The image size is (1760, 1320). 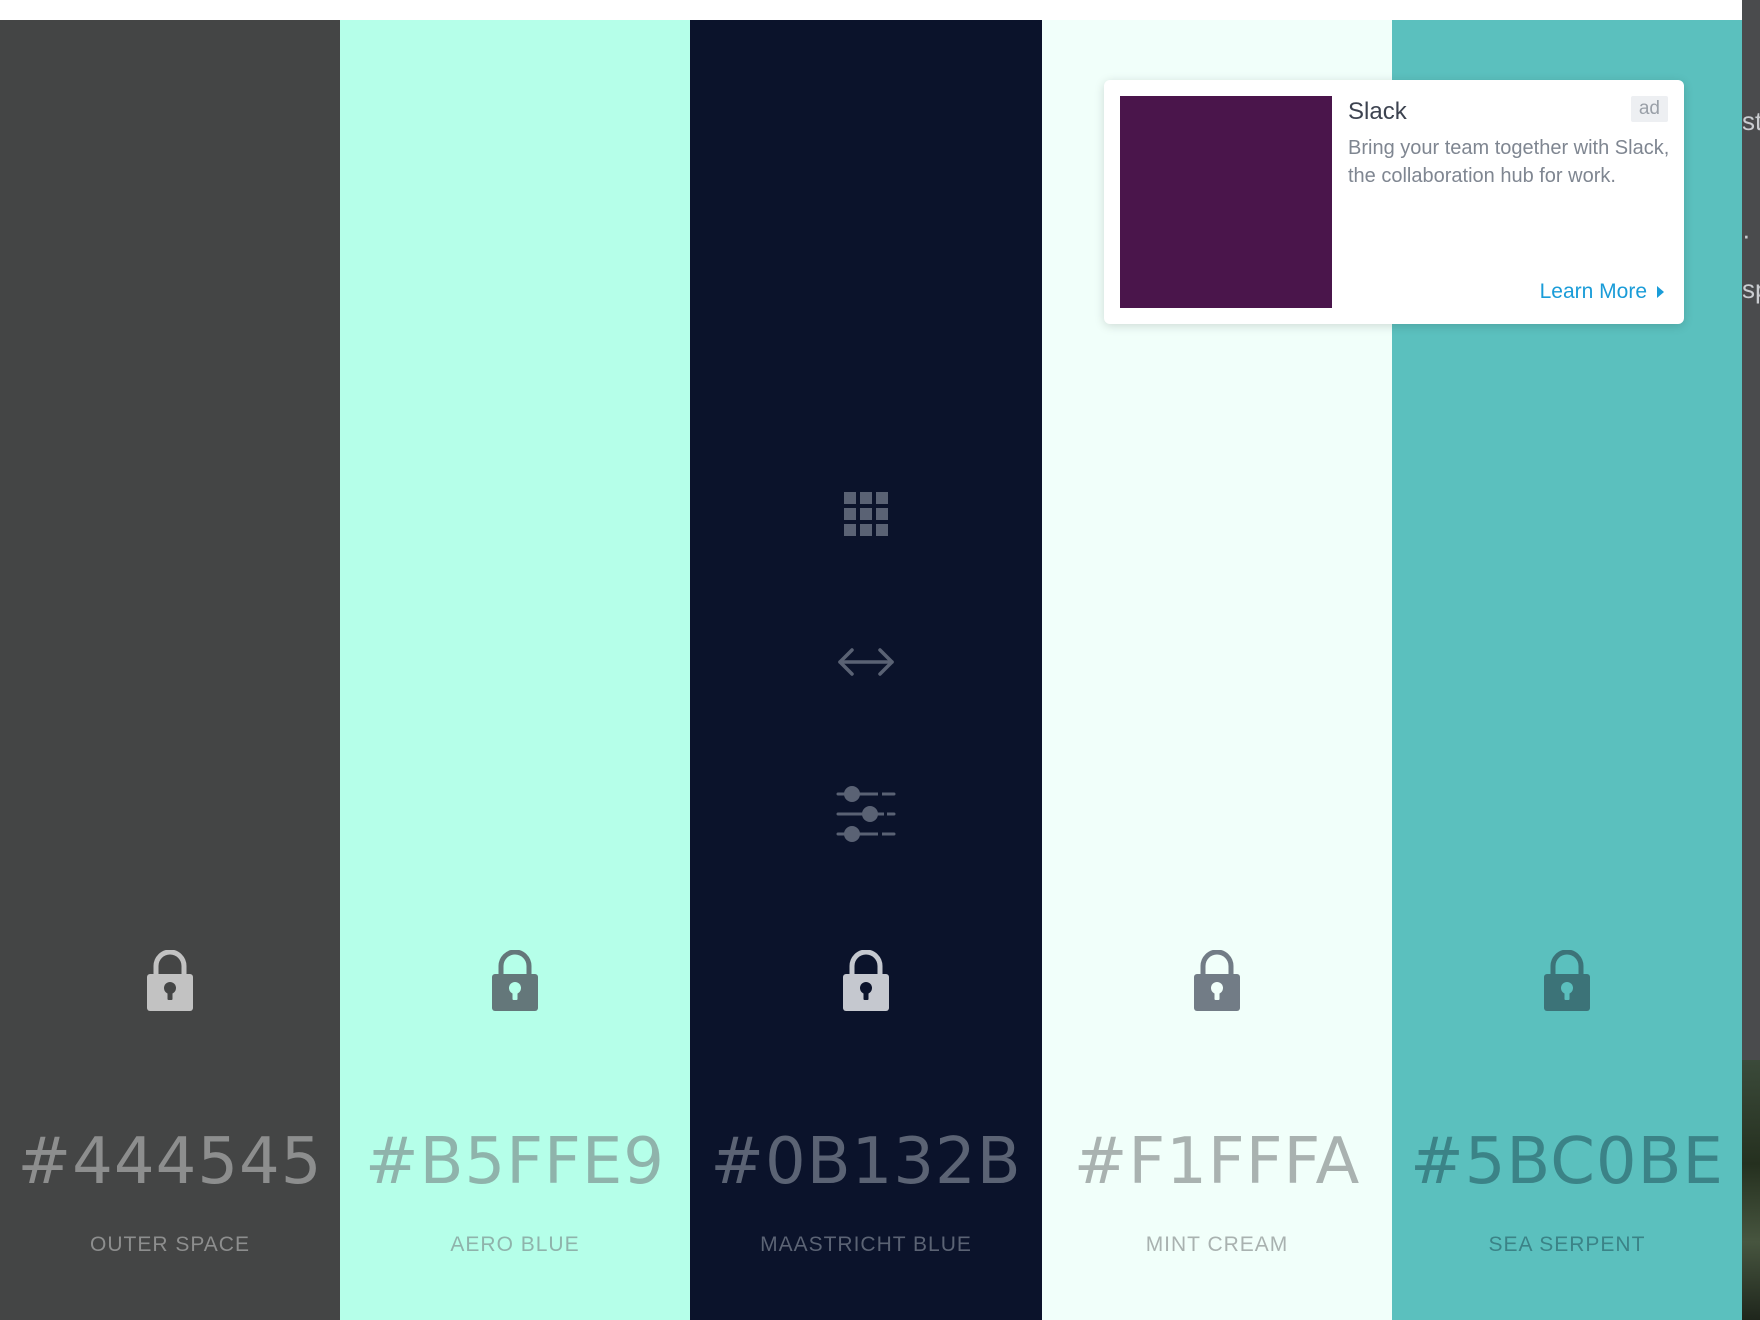 What do you see at coordinates (1567, 1245) in the screenshot?
I see `swatch-name: SEA SERPENT` at bounding box center [1567, 1245].